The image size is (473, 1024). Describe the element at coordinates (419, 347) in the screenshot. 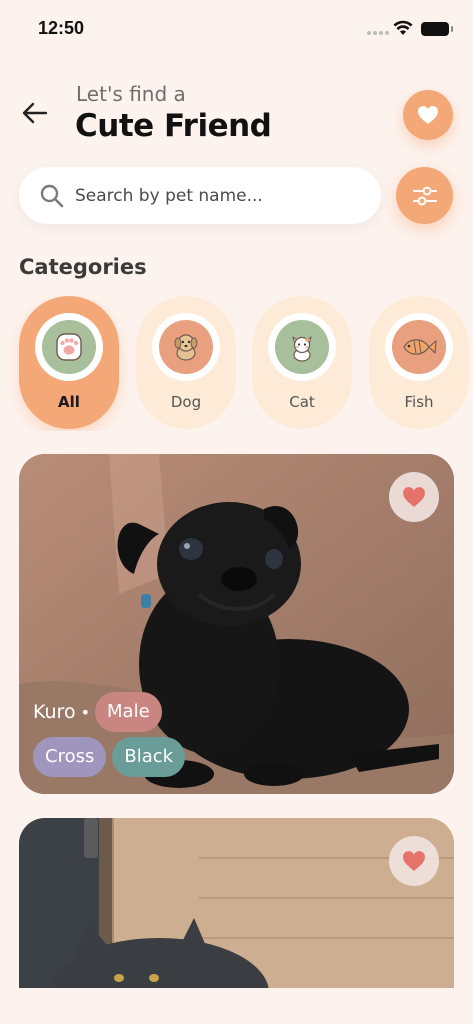

I see `fish-icon` at that location.